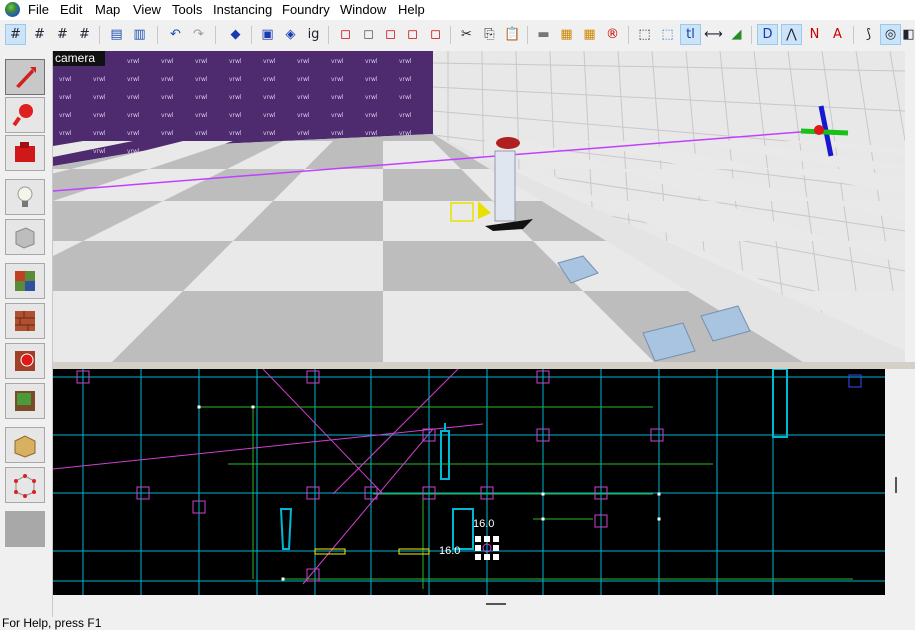  I want to click on apply-overlay-icon, so click(25, 361).